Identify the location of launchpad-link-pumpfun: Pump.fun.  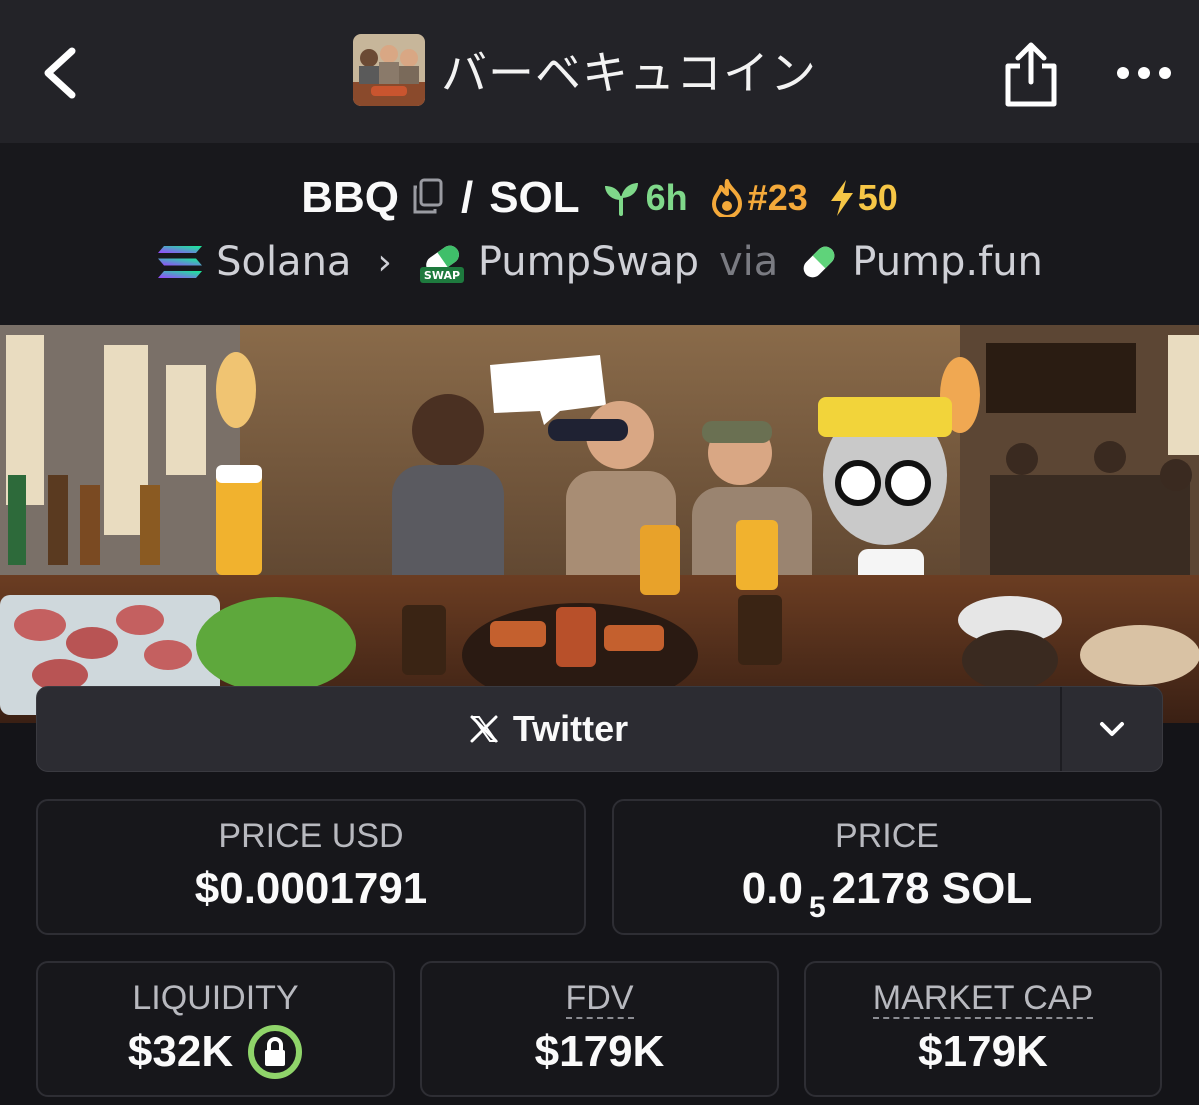
(947, 262).